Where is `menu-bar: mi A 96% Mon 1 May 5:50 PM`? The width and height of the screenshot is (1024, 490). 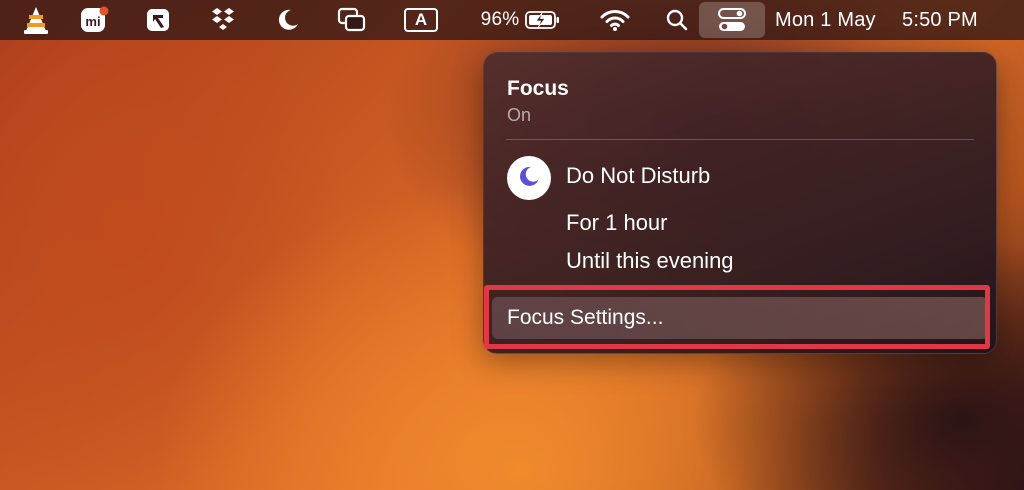
menu-bar: mi A 96% Mon 1 May 5:50 PM is located at coordinates (512, 20).